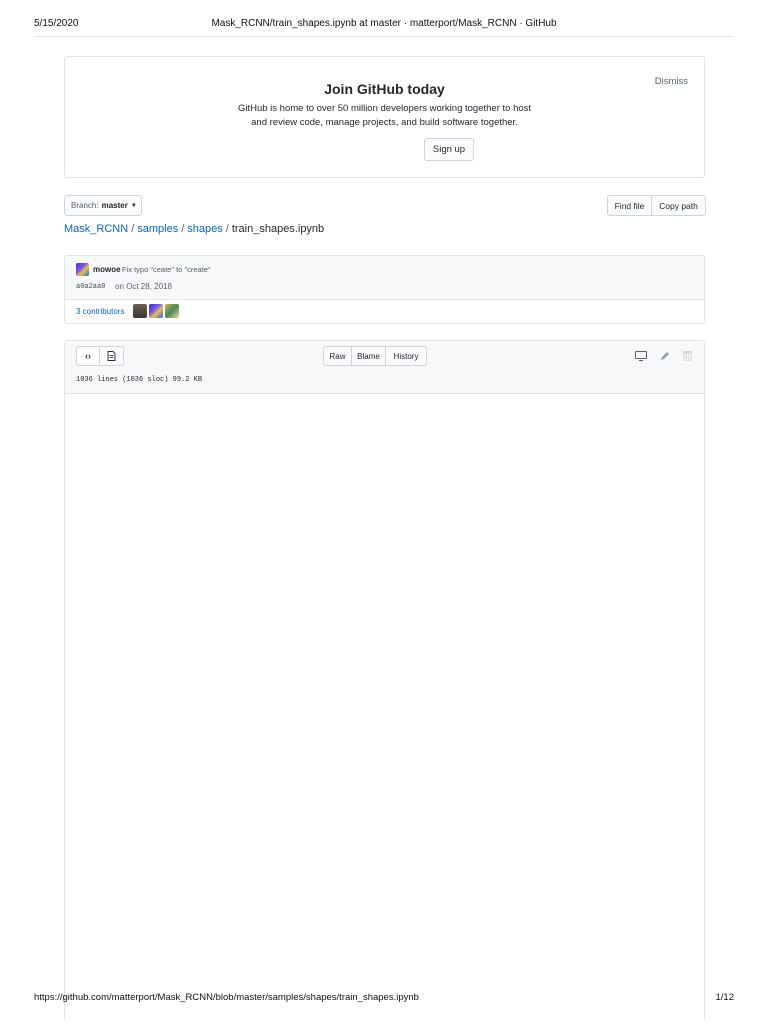 Image resolution: width=768 pixels, height=1024 pixels. I want to click on file-buttons: Raw Blame History, so click(375, 356).